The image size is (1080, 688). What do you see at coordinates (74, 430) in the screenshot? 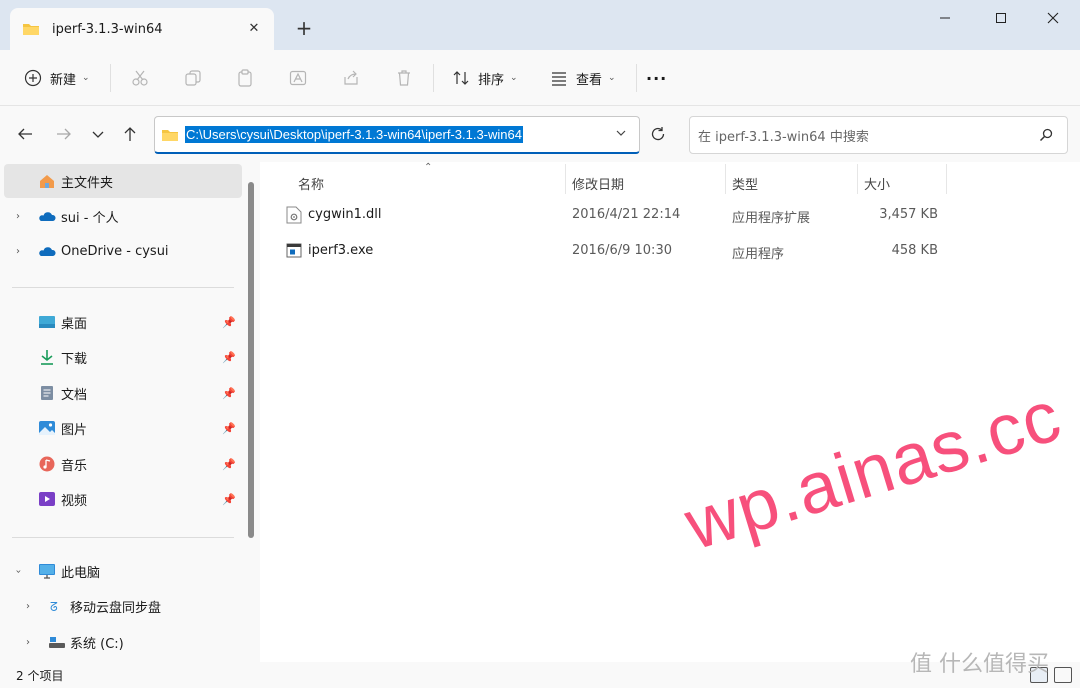
I see `sidebar-item-label: 图片` at bounding box center [74, 430].